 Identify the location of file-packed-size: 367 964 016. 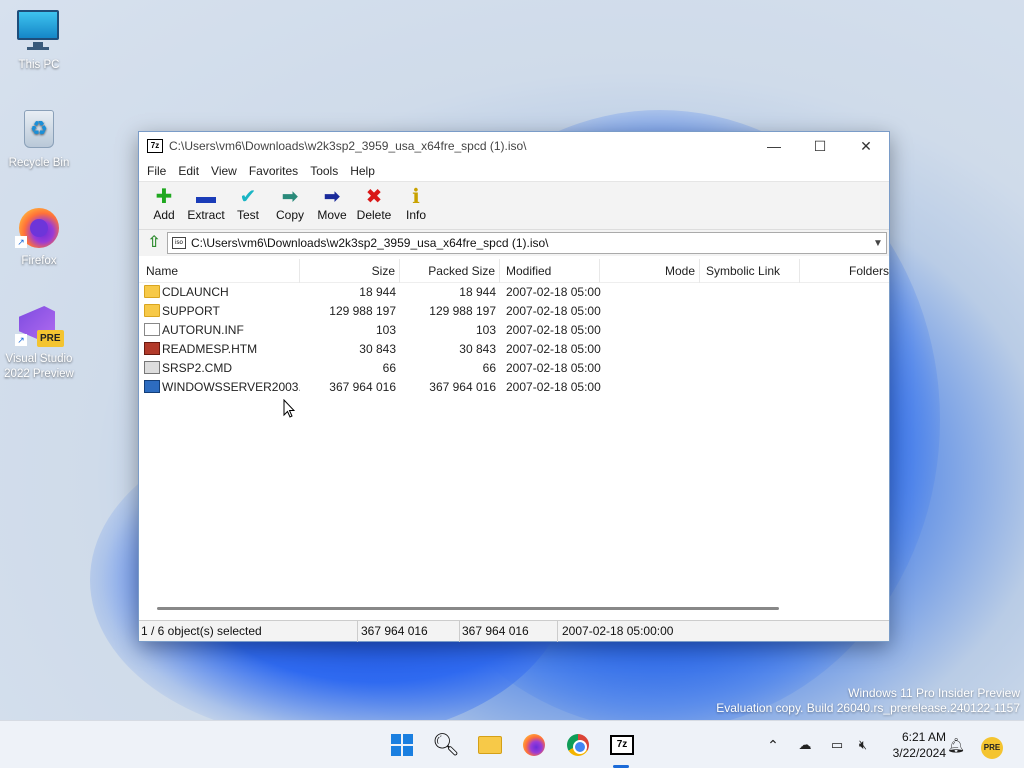
(462, 387).